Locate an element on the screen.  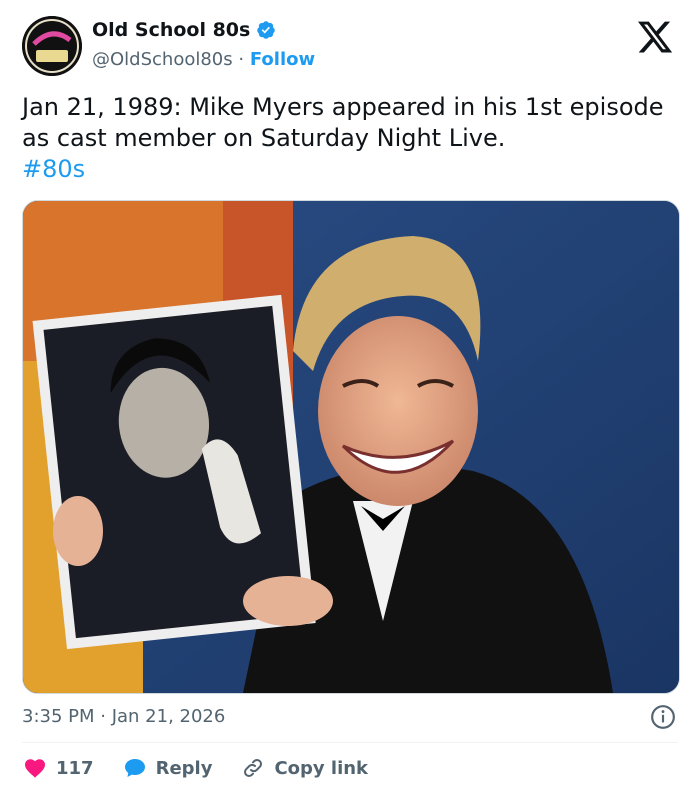
like-count: 117 is located at coordinates (75, 768).